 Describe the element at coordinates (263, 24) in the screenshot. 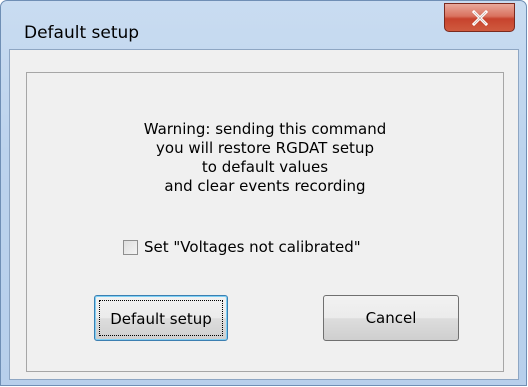

I see `title-bar: Default setup` at that location.